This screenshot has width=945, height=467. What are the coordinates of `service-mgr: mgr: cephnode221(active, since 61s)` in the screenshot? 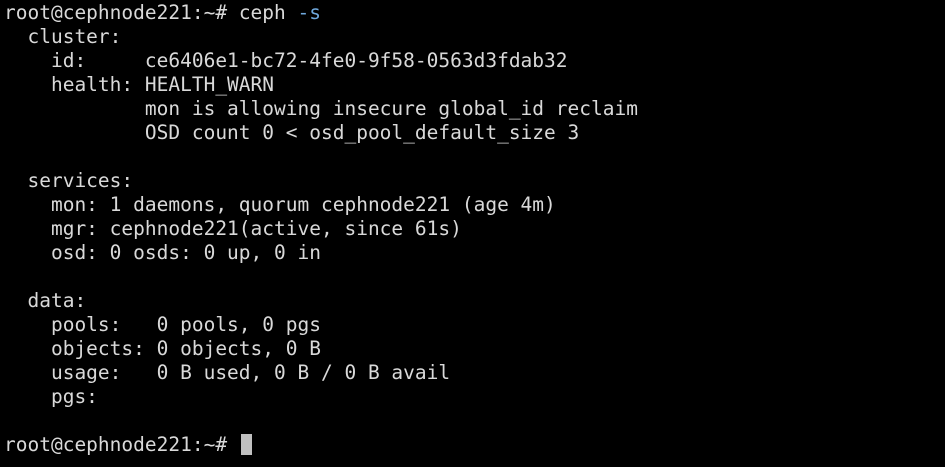 It's located at (233, 228).